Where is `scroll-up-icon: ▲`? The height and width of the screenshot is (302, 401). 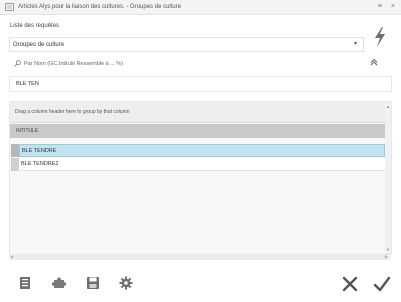
scroll-up-icon: ▲ is located at coordinates (388, 106).